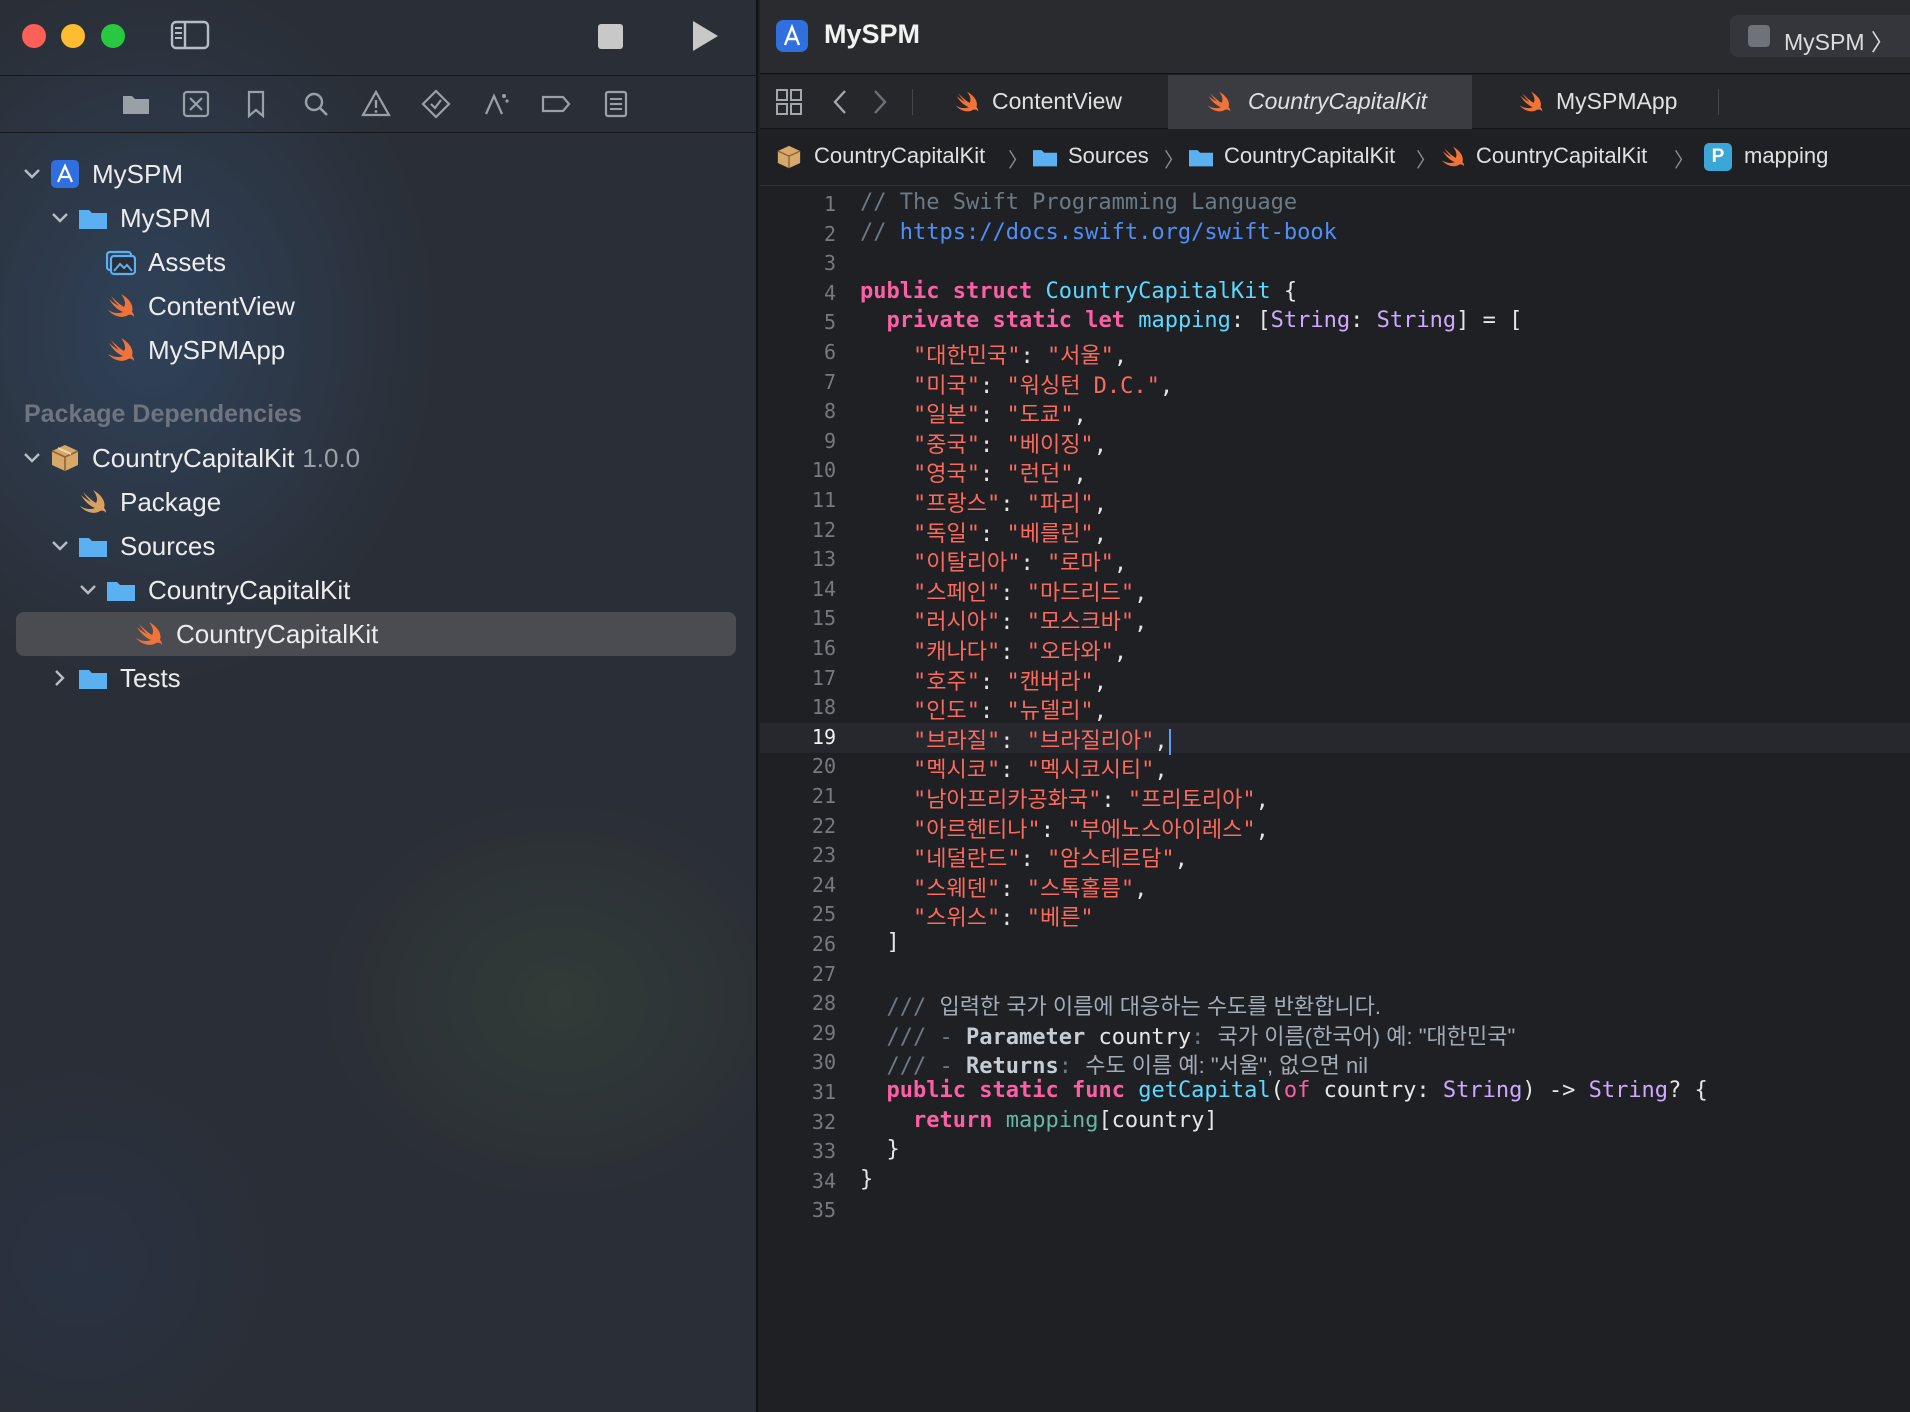 Image resolution: width=1910 pixels, height=1412 pixels. Describe the element at coordinates (1040, 771) in the screenshot. I see `code-text: "멕시코": "멕시코시티",` at that location.